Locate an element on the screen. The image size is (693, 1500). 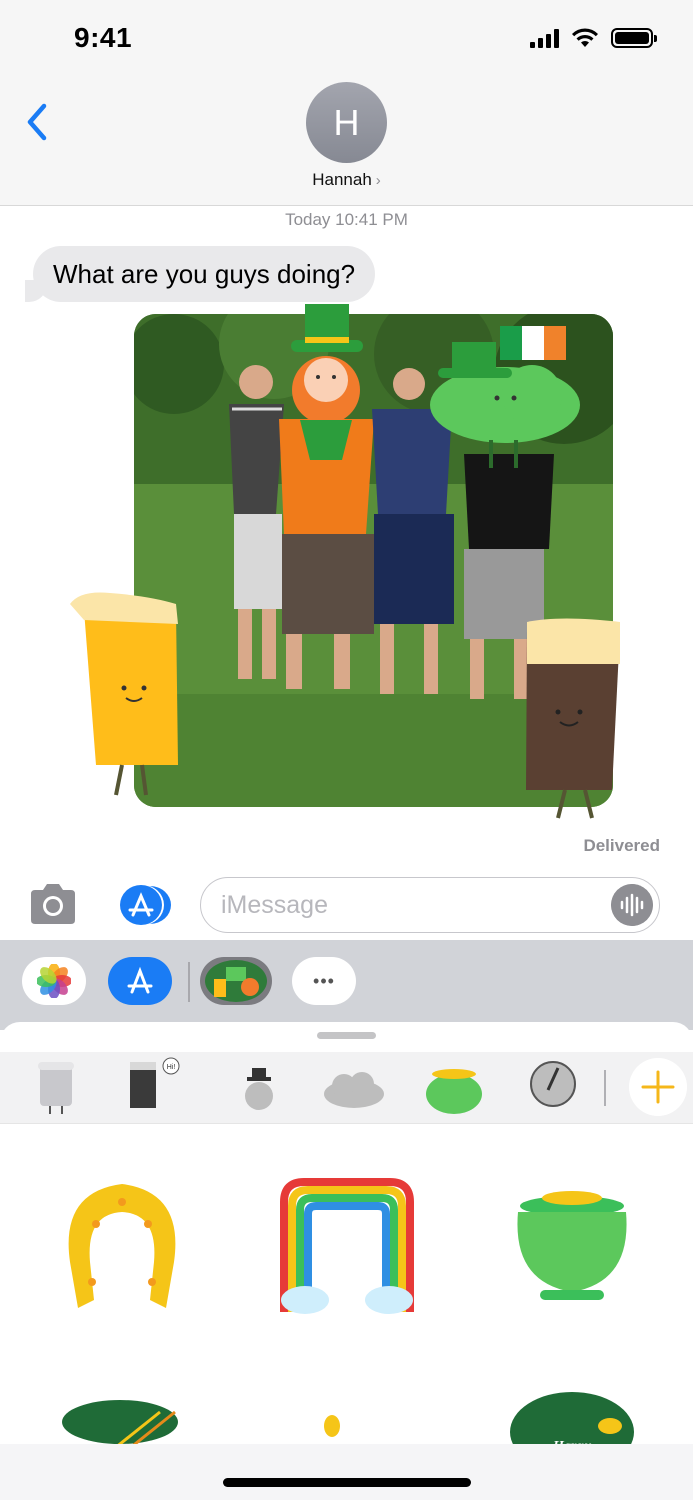
horseshoe-sticker is located at coordinates (122, 1246).